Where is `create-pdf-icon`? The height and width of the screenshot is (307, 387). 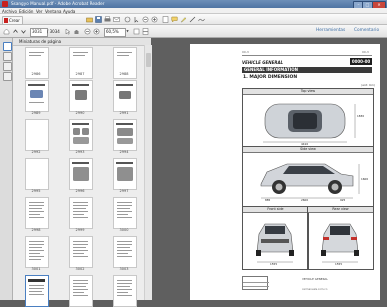 create-pdf-icon is located at coordinates (6, 20).